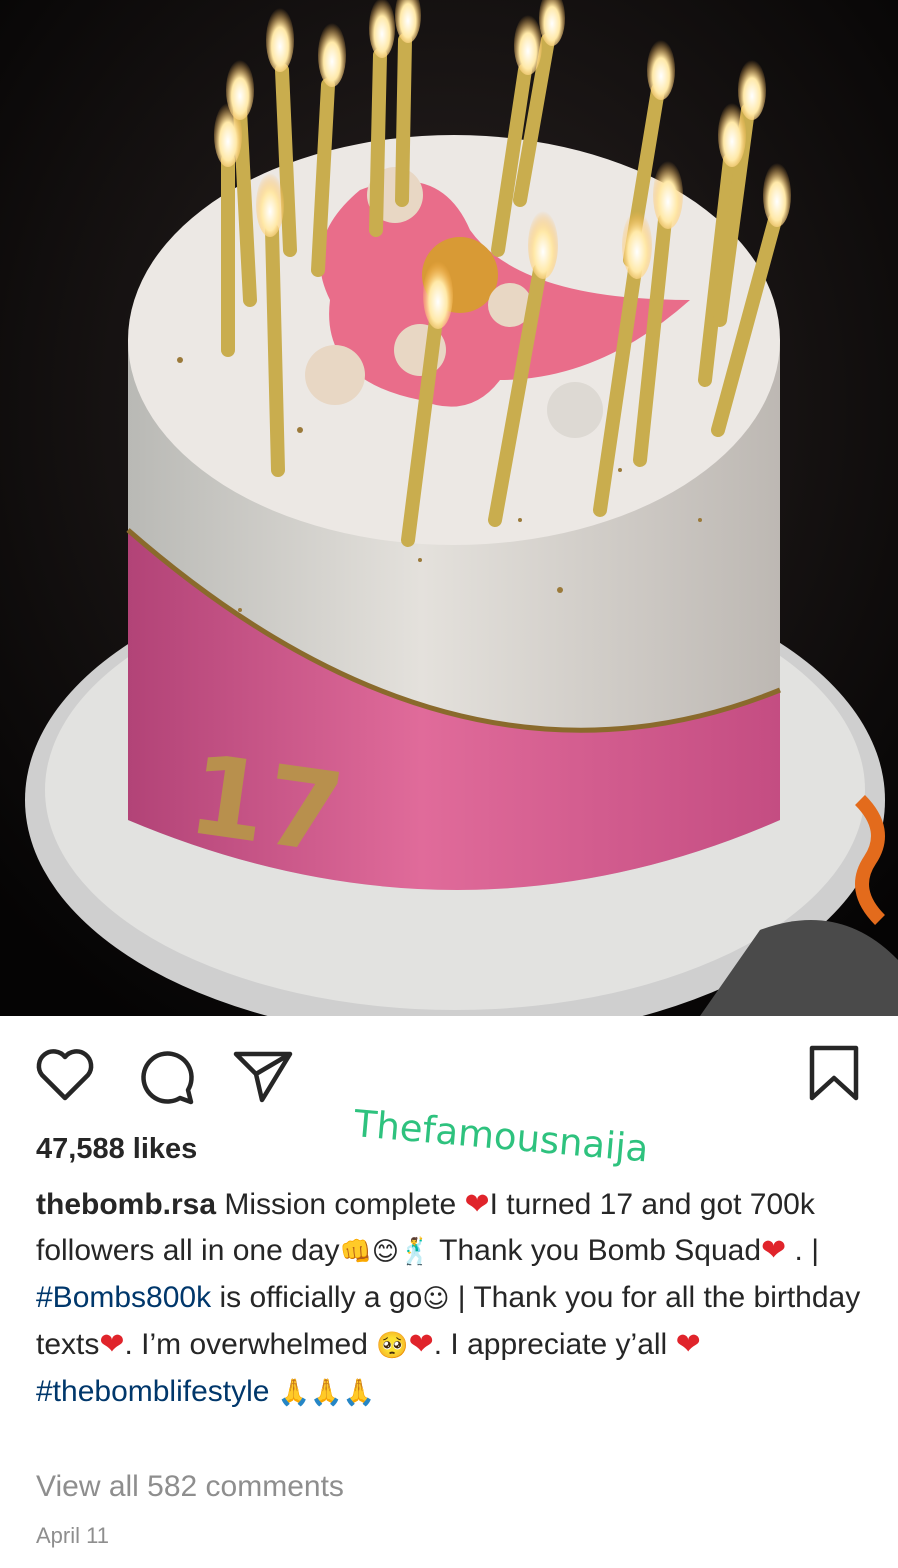 The image size is (898, 1568). Describe the element at coordinates (263, 1076) in the screenshot. I see `paper-plane-icon` at that location.